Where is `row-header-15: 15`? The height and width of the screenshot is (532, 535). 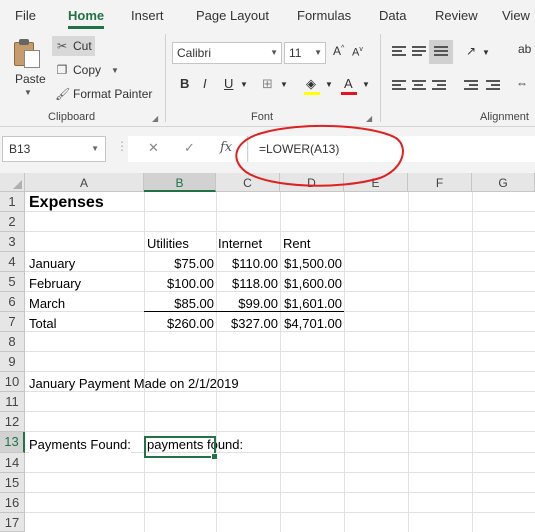
row-header-15: 15 is located at coordinates (12, 483).